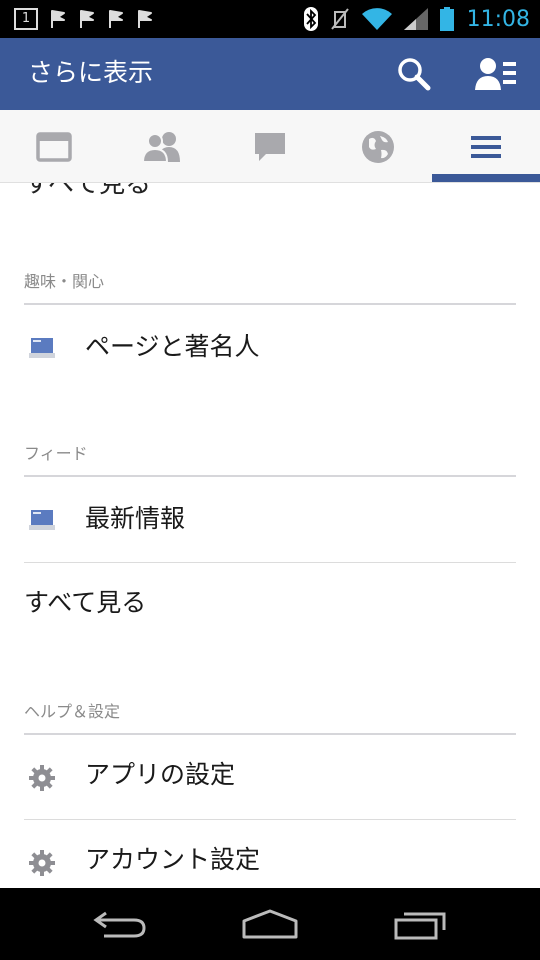  What do you see at coordinates (498, 19) in the screenshot?
I see `clock: 11:08` at bounding box center [498, 19].